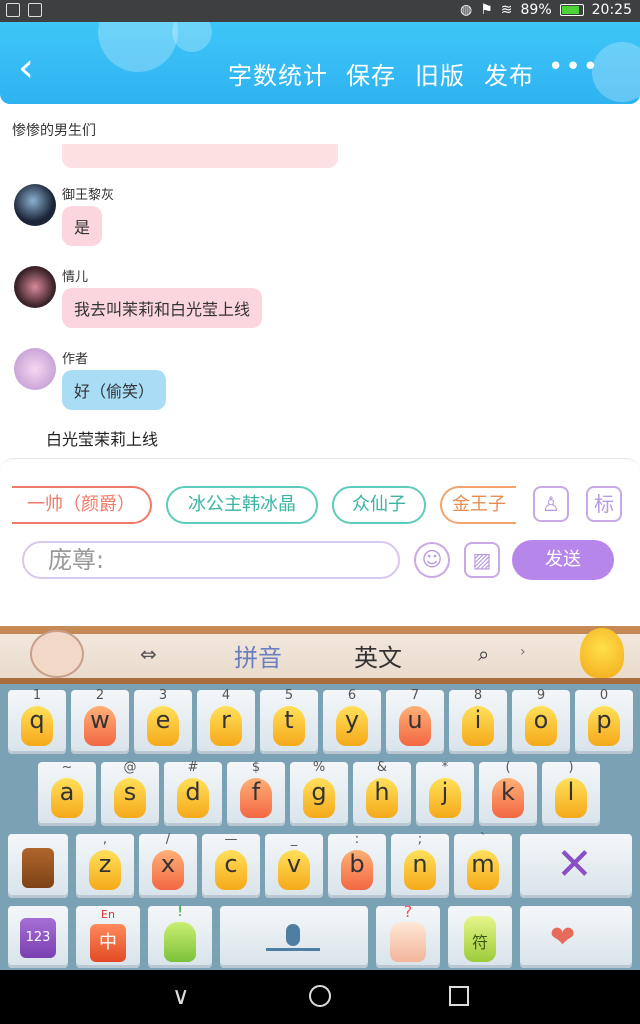 The height and width of the screenshot is (1024, 640). I want to click on key-r: 4r, so click(226, 721).